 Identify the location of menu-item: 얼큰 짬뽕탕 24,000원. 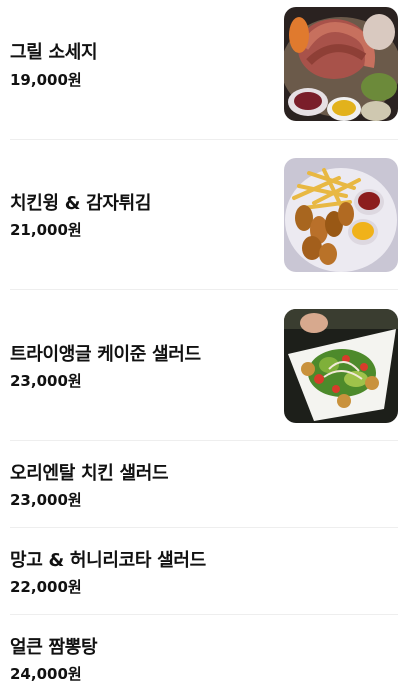
(204, 652).